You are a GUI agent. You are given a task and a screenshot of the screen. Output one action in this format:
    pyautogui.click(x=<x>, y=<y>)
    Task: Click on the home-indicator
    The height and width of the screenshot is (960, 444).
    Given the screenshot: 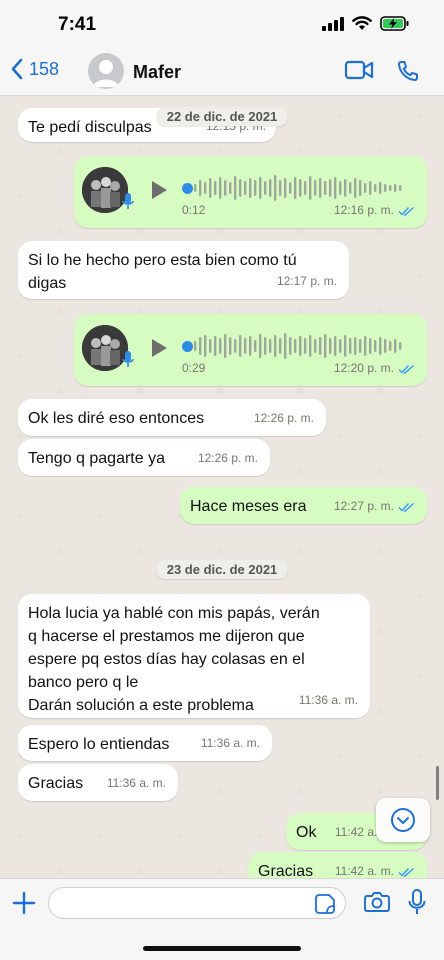 What is the action you would take?
    pyautogui.click(x=222, y=948)
    